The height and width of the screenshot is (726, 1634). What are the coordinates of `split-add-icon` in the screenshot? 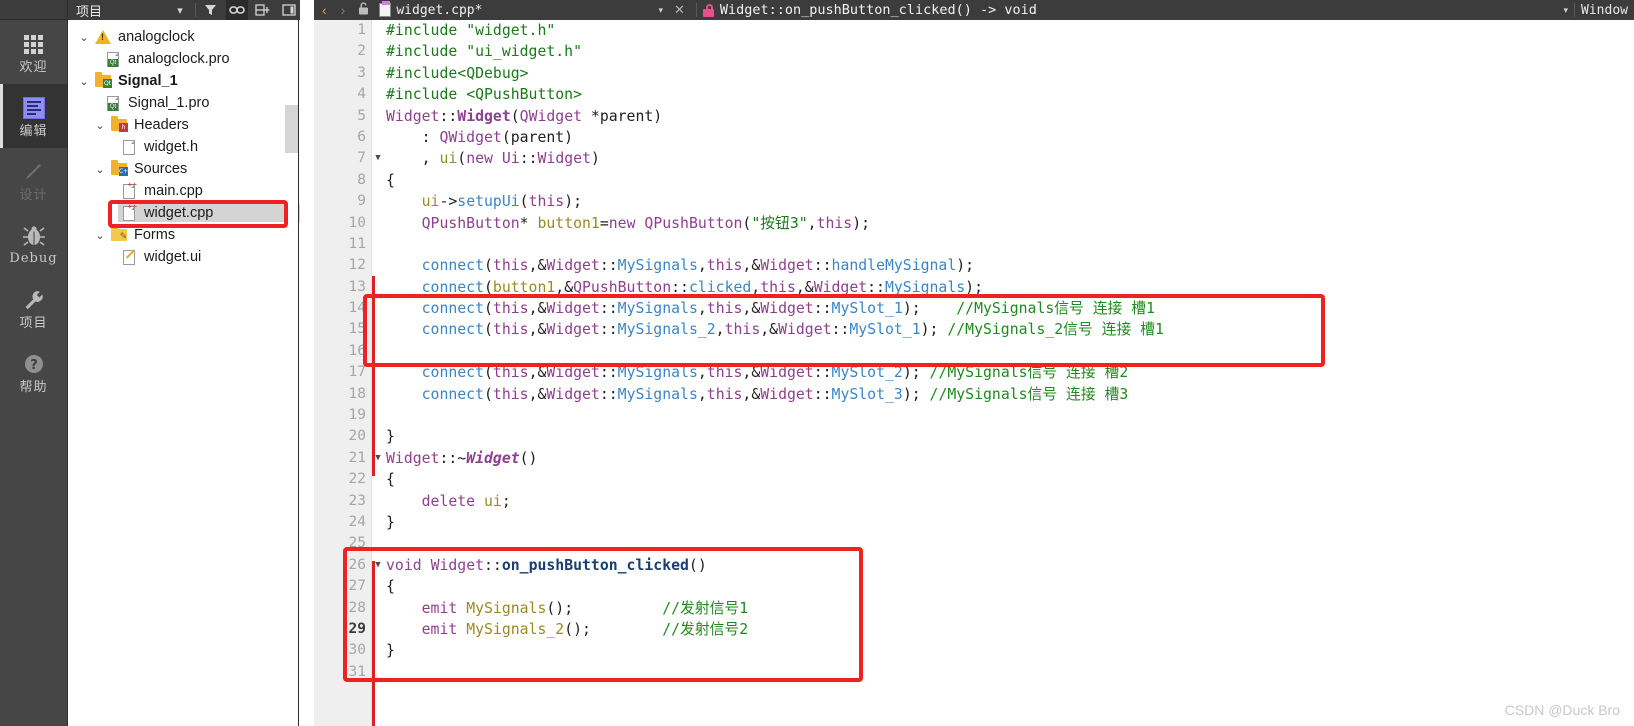 It's located at (263, 10).